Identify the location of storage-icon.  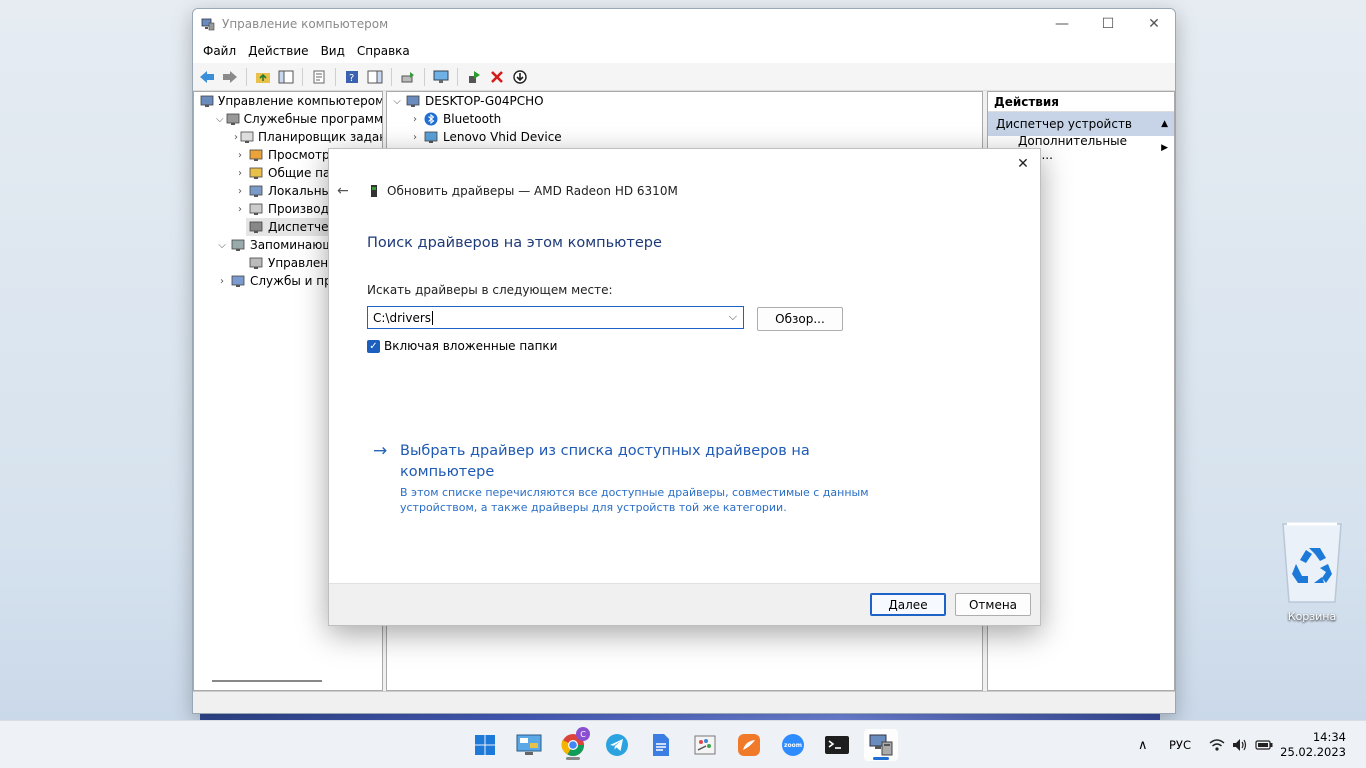
(238, 245).